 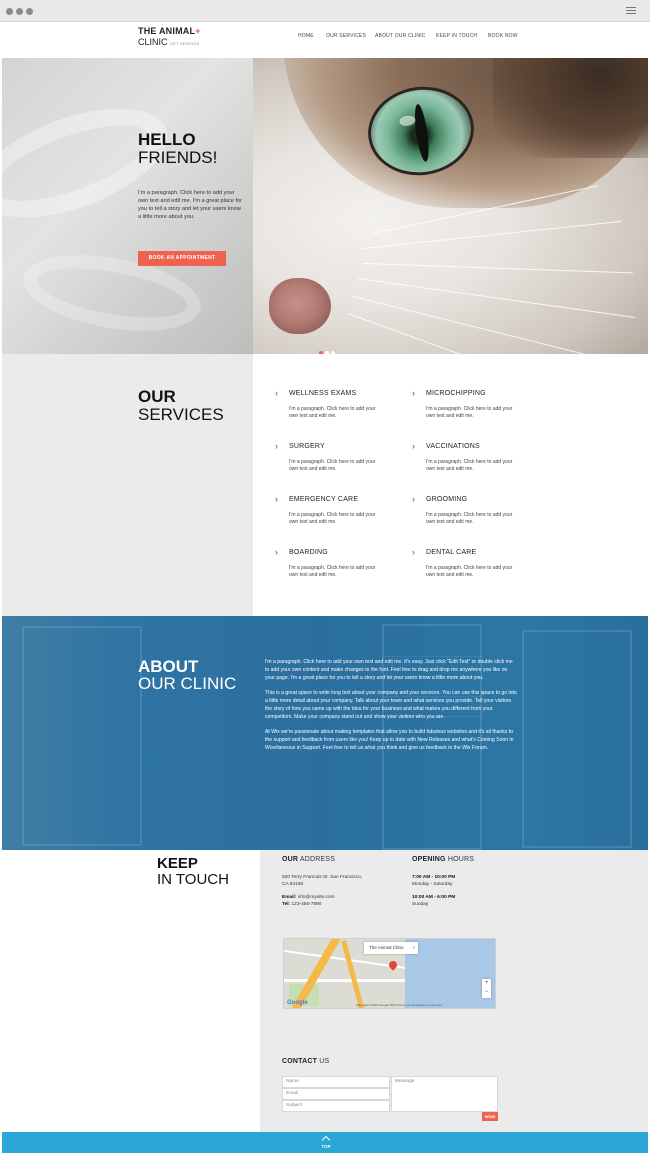 I want to click on service-name: MICROCHIPPING, so click(x=456, y=393).